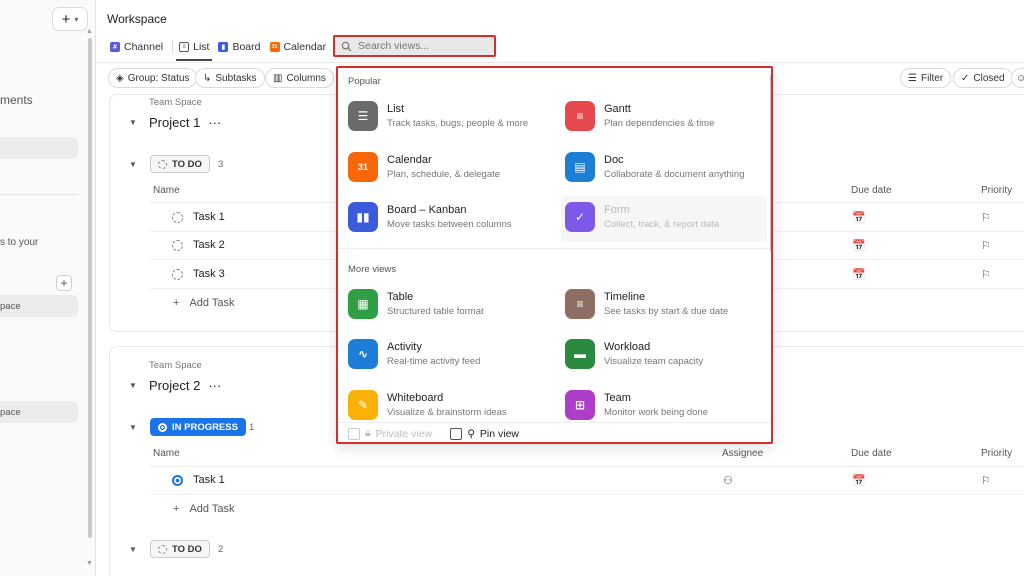 The image size is (1024, 576). What do you see at coordinates (187, 164) in the screenshot?
I see `status-label: TO DO` at bounding box center [187, 164].